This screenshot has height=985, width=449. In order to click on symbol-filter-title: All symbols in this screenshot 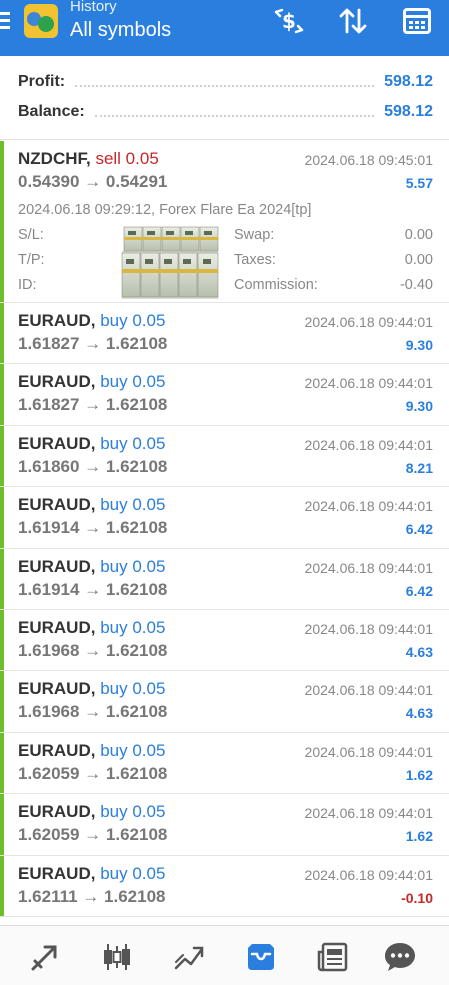, I will do `click(120, 30)`.